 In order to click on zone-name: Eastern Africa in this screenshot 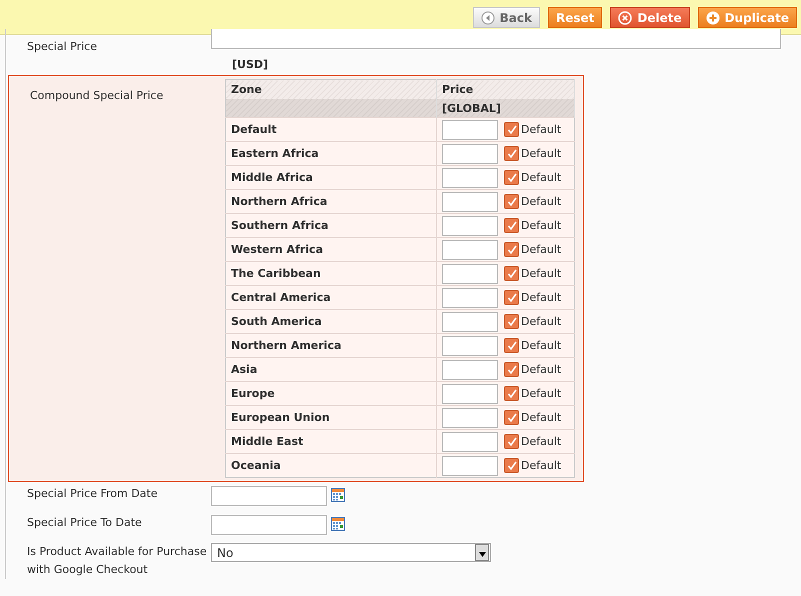, I will do `click(331, 154)`.